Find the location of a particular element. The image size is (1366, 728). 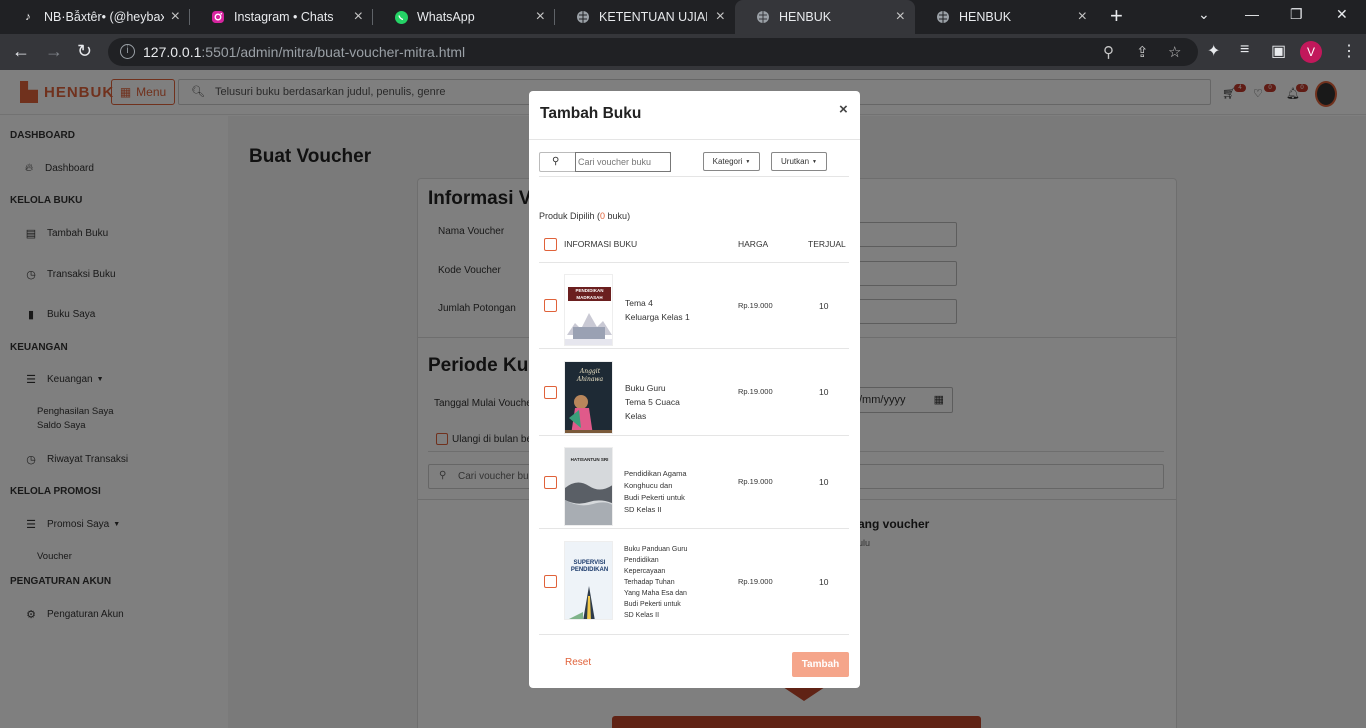

book-cover-image: Anggit Ahinawa is located at coordinates (588, 397).